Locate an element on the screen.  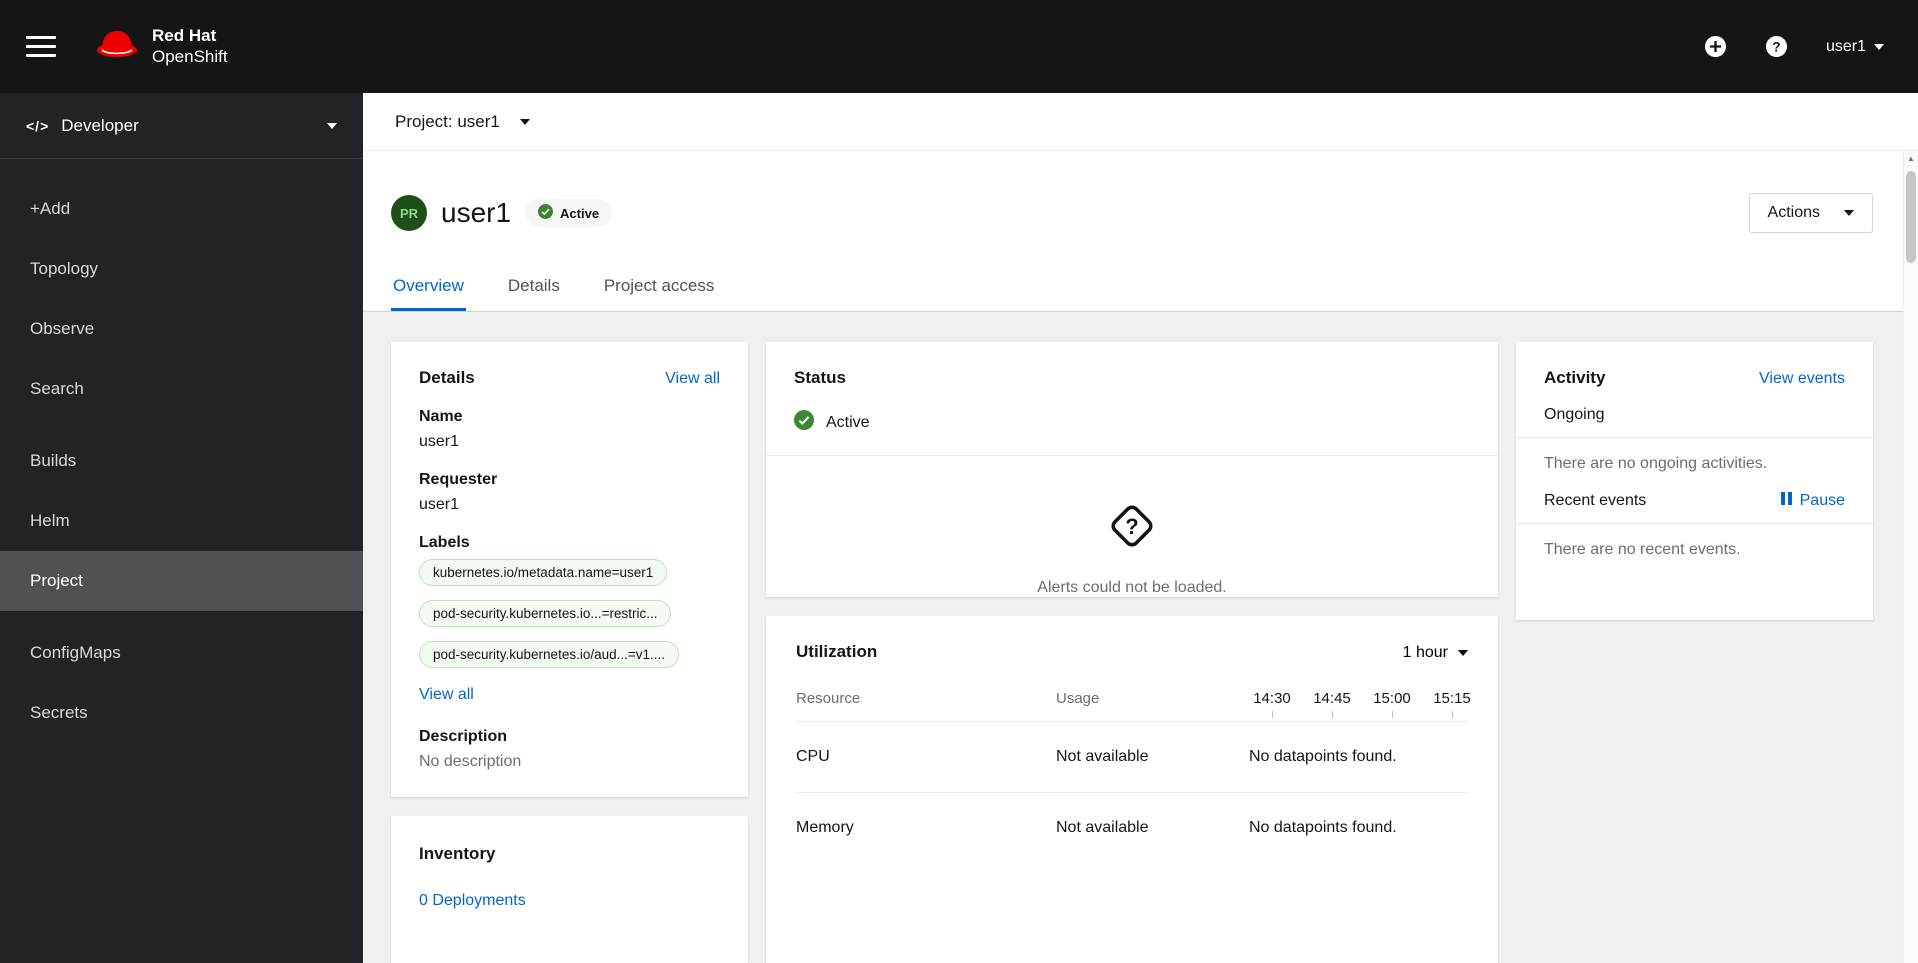
requester-value: user1 is located at coordinates (439, 504).